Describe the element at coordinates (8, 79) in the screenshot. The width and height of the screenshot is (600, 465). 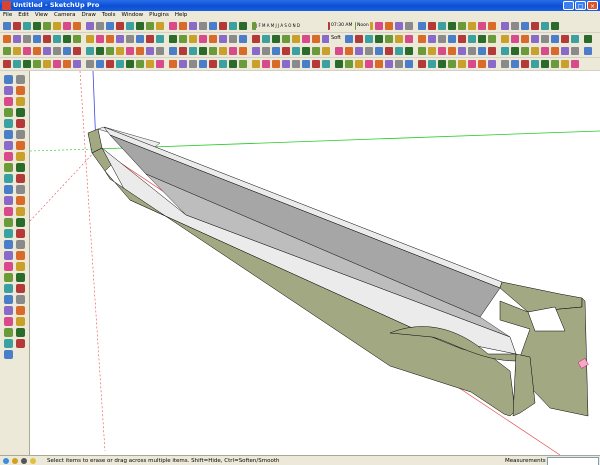
I see `select-tool-icon` at that location.